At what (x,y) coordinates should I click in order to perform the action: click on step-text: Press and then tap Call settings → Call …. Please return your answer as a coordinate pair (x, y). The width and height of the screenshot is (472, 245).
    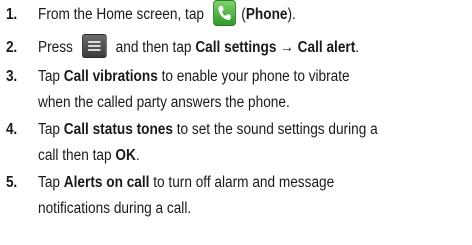
    Looking at the image, I should click on (229, 47).